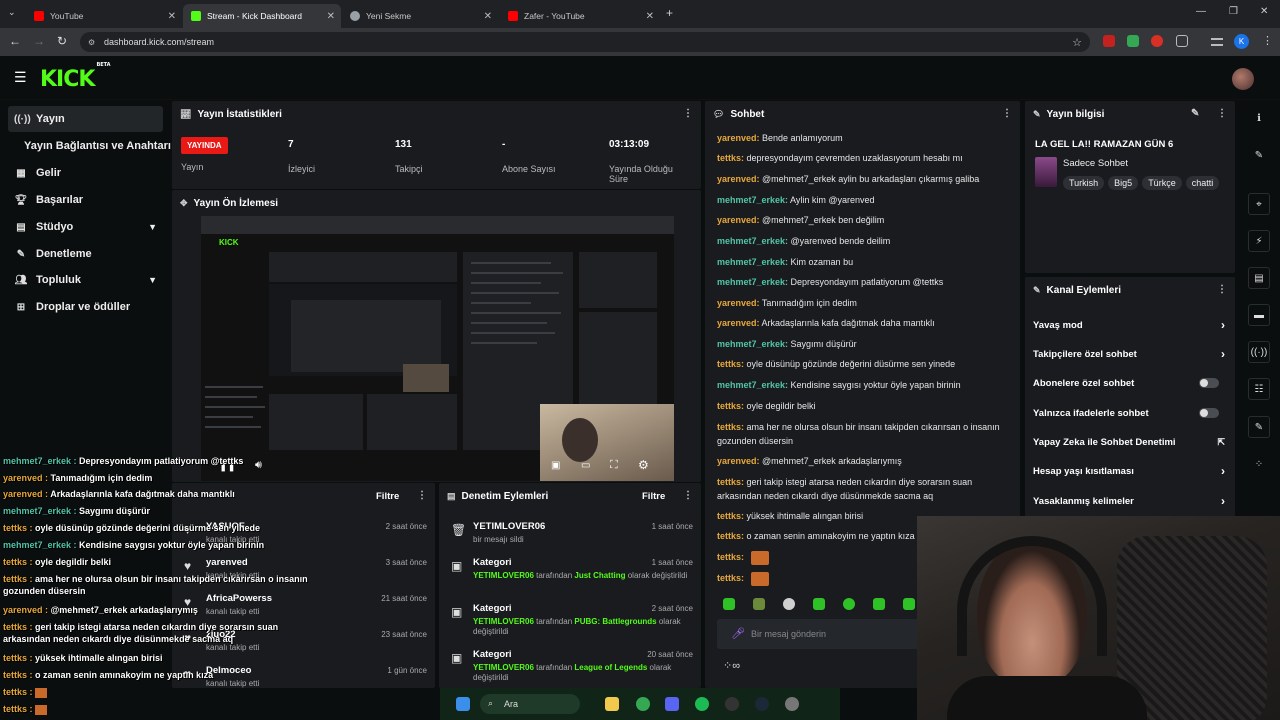 The image size is (1280, 720). What do you see at coordinates (1129, 383) in the screenshot?
I see `action-subscribers-only: Abonelere özel sohbet` at bounding box center [1129, 383].